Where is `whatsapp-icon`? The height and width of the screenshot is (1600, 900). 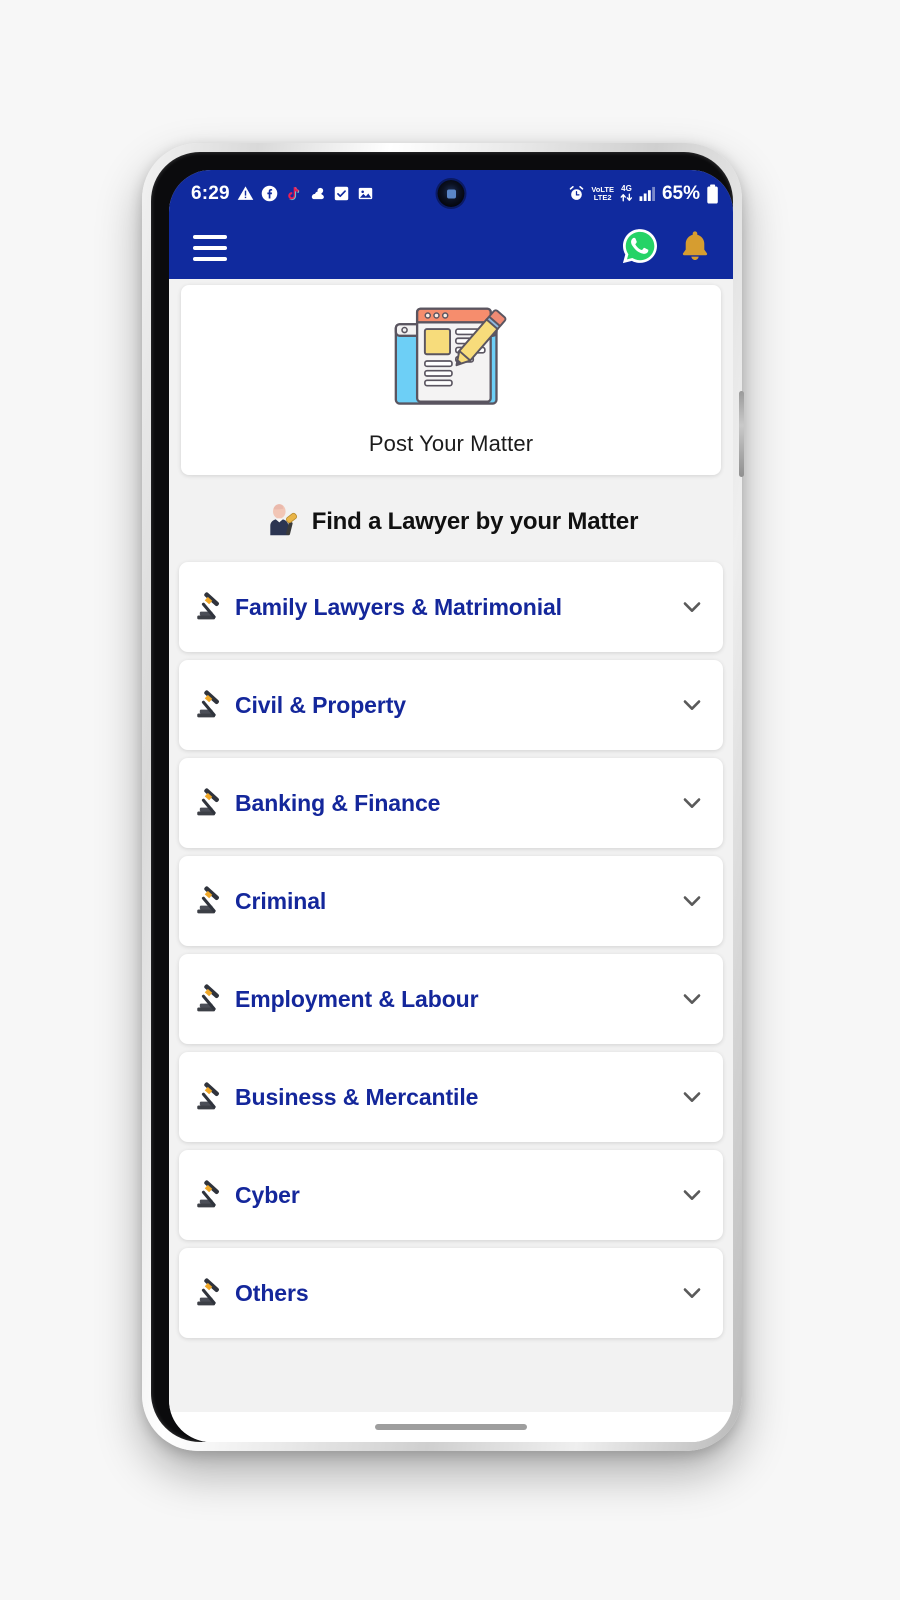 whatsapp-icon is located at coordinates (640, 248).